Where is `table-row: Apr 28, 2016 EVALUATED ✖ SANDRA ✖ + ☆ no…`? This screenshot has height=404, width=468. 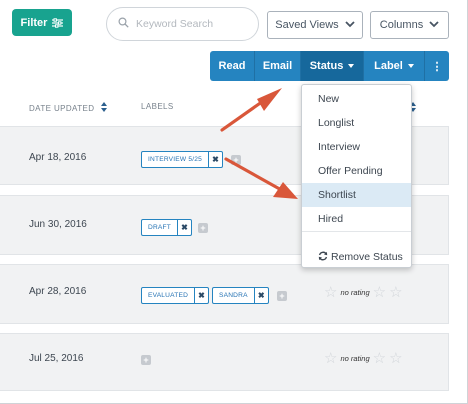
table-row: Apr 28, 2016 EVALUATED ✖ SANDRA ✖ + ☆ no… is located at coordinates (224, 294).